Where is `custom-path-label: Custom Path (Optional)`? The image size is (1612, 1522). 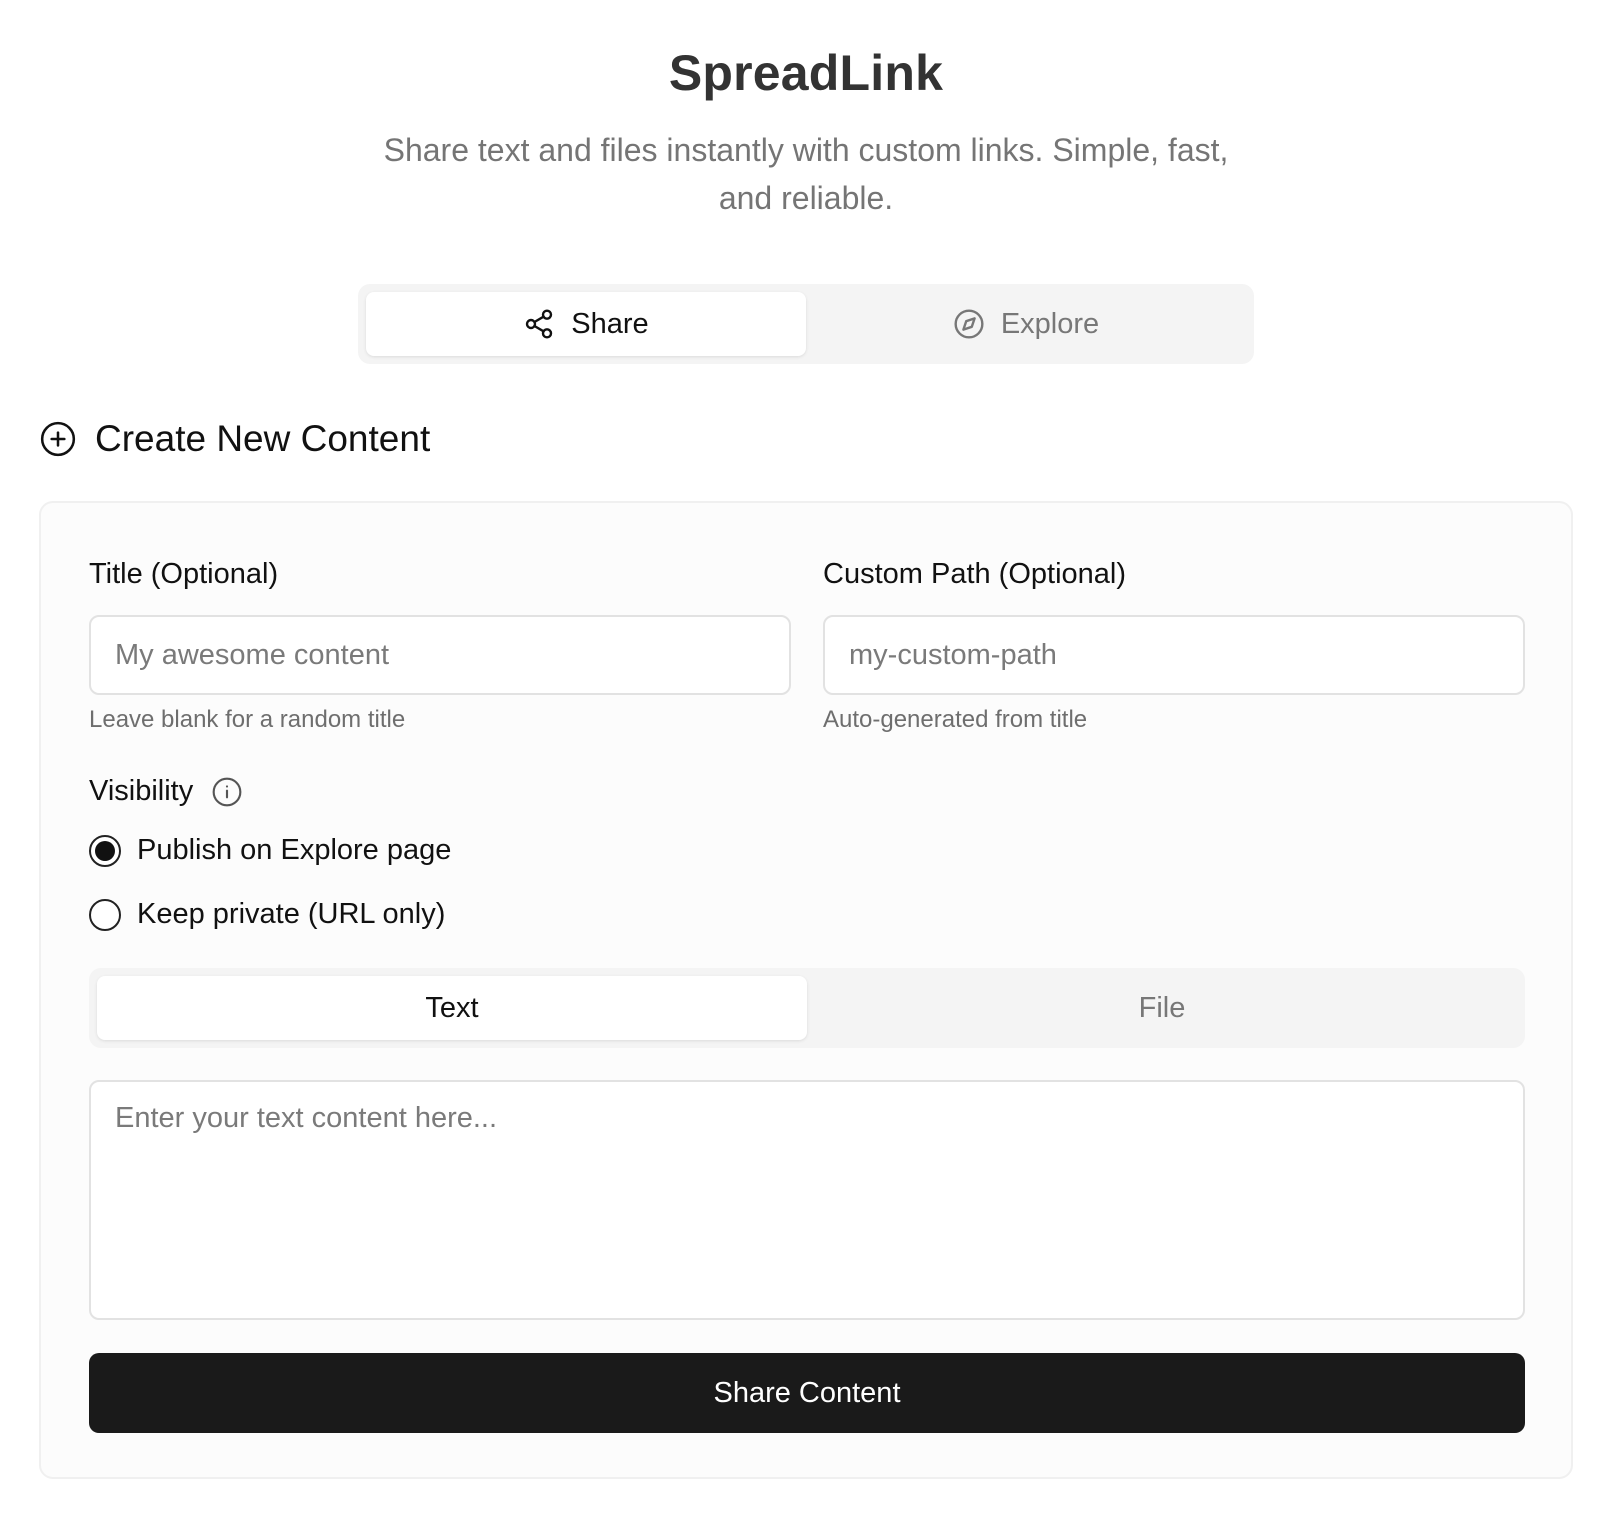
custom-path-label: Custom Path (Optional) is located at coordinates (975, 574).